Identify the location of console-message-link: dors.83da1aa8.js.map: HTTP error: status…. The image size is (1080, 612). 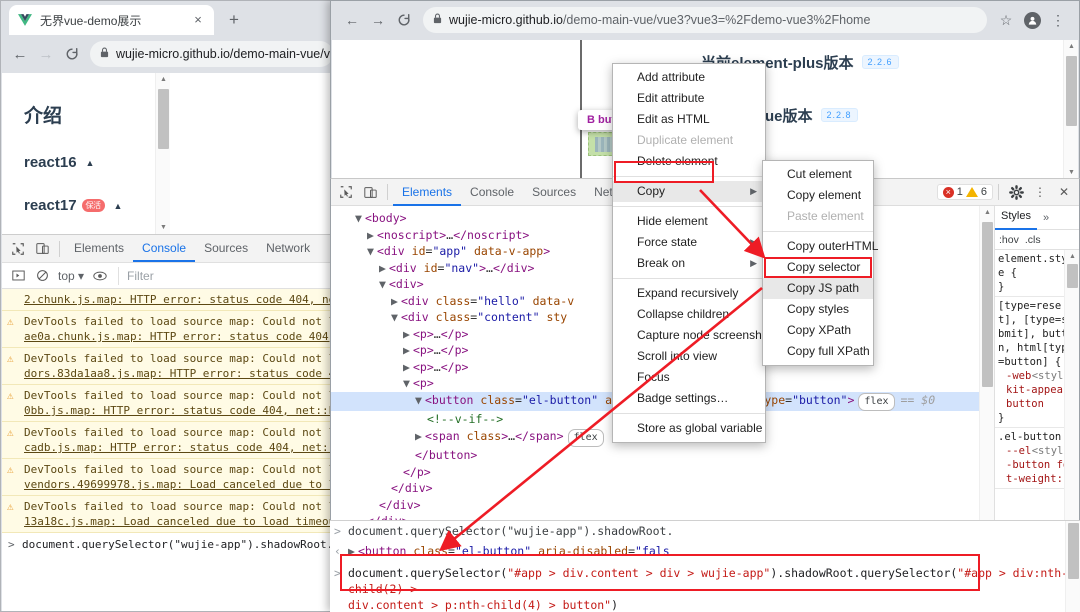
(181, 373).